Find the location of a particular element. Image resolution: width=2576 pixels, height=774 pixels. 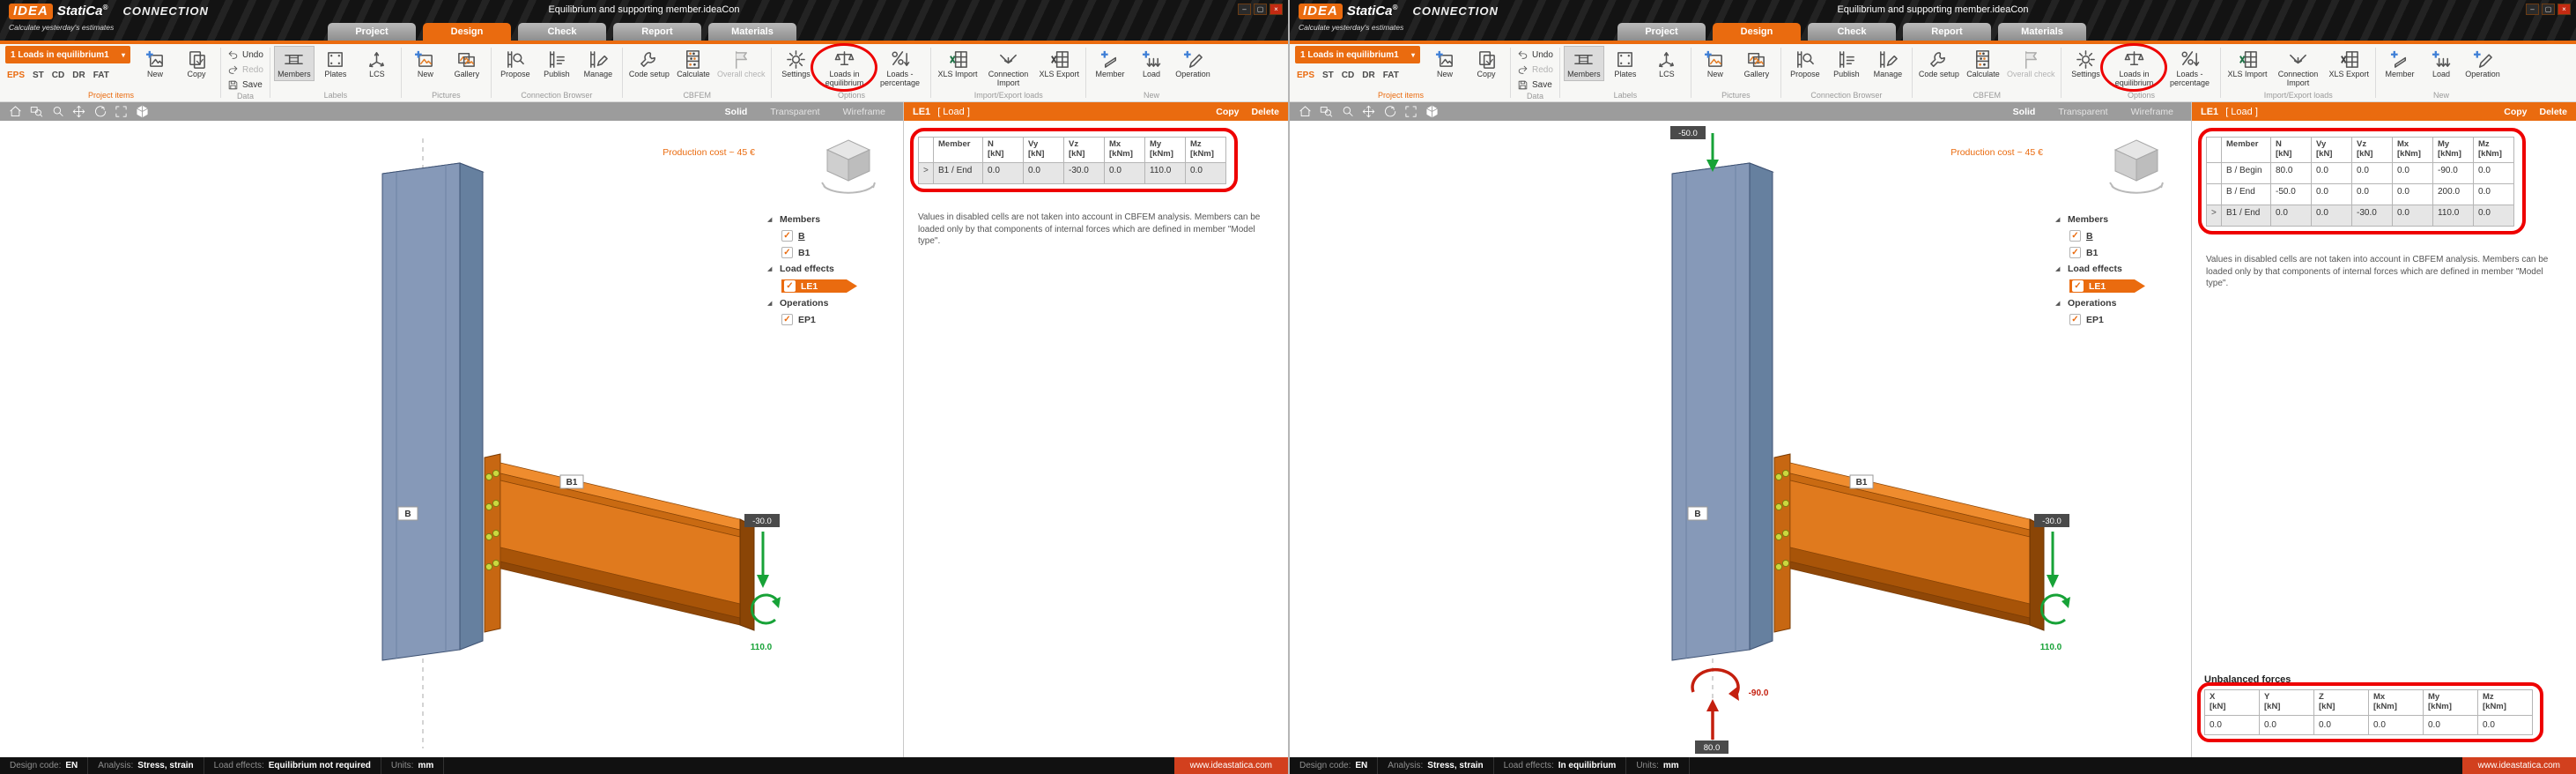

calculate-button: Calculate is located at coordinates (694, 64).